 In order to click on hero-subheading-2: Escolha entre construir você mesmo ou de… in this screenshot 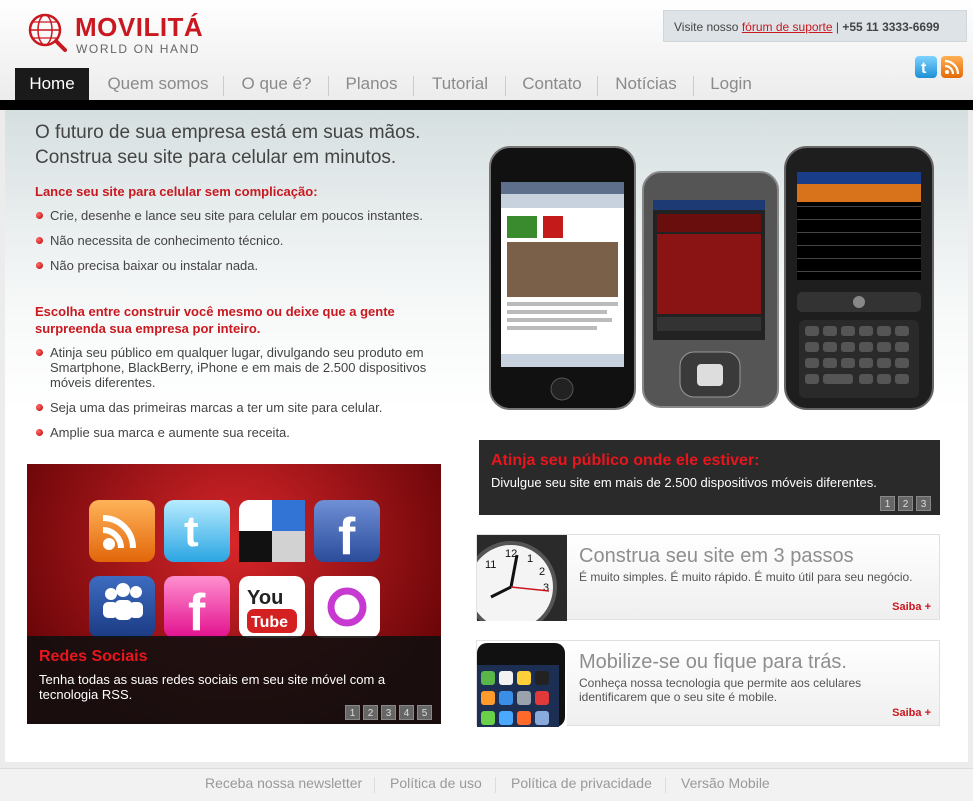, I will do `click(215, 320)`.